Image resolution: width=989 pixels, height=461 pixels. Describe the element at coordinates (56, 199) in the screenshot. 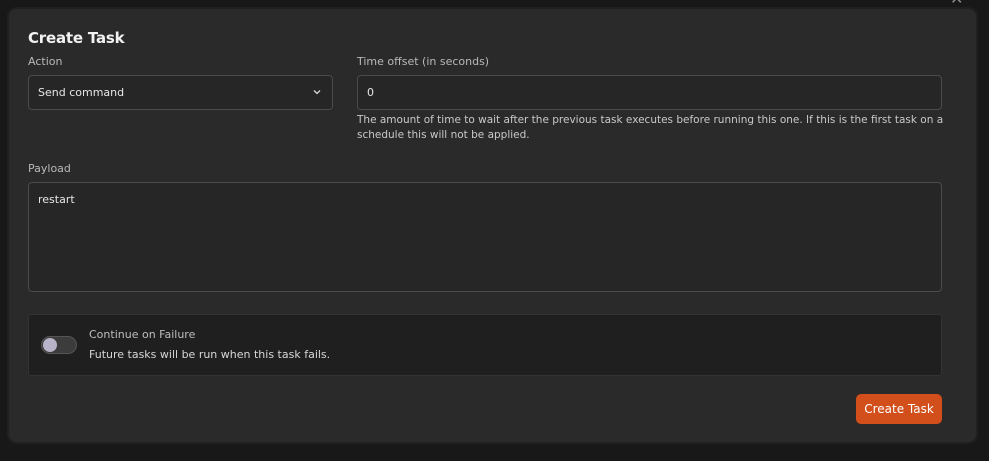

I see `payload-value: restart` at that location.